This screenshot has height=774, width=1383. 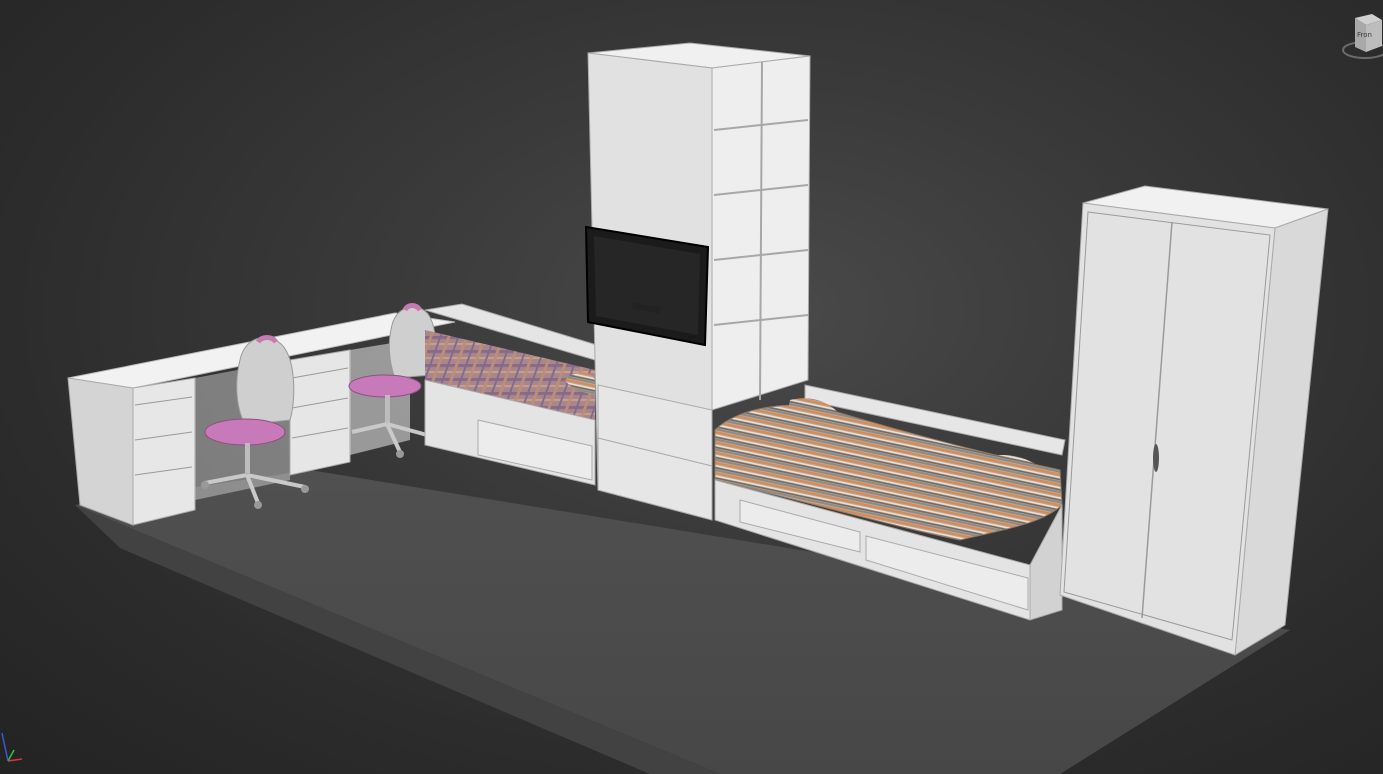 What do you see at coordinates (12, 747) in the screenshot?
I see `axis-tripod-icon` at bounding box center [12, 747].